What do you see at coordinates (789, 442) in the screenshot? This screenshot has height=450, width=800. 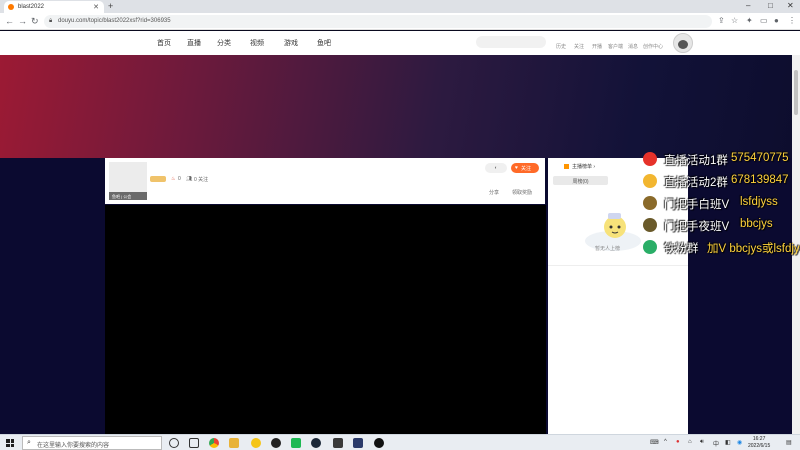 I see `notification-icon: ▤` at bounding box center [789, 442].